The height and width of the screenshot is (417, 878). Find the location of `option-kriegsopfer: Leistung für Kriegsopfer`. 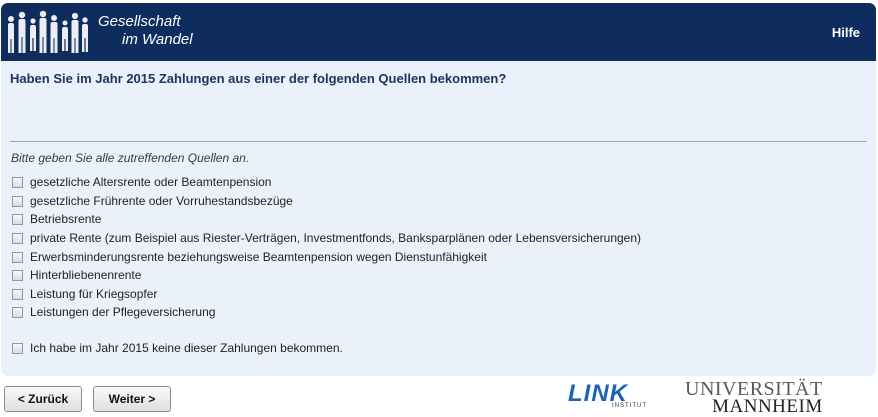

option-kriegsopfer: Leistung für Kriegsopfer is located at coordinates (84, 294).